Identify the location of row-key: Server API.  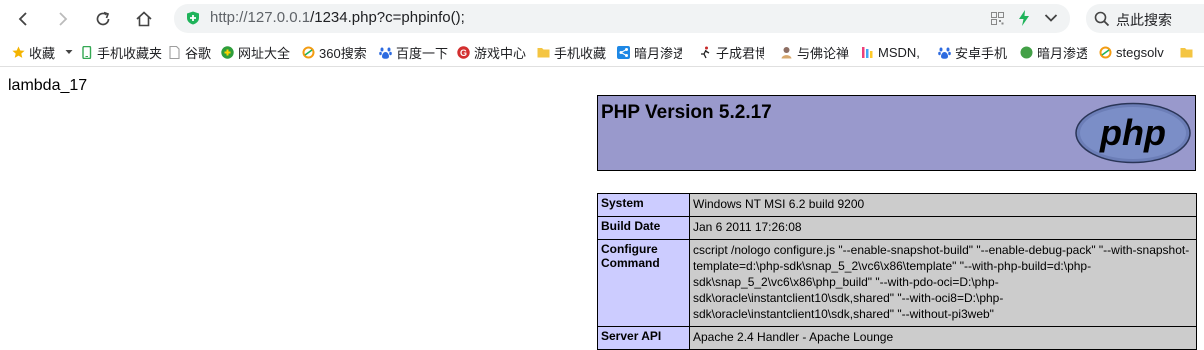
(643, 338).